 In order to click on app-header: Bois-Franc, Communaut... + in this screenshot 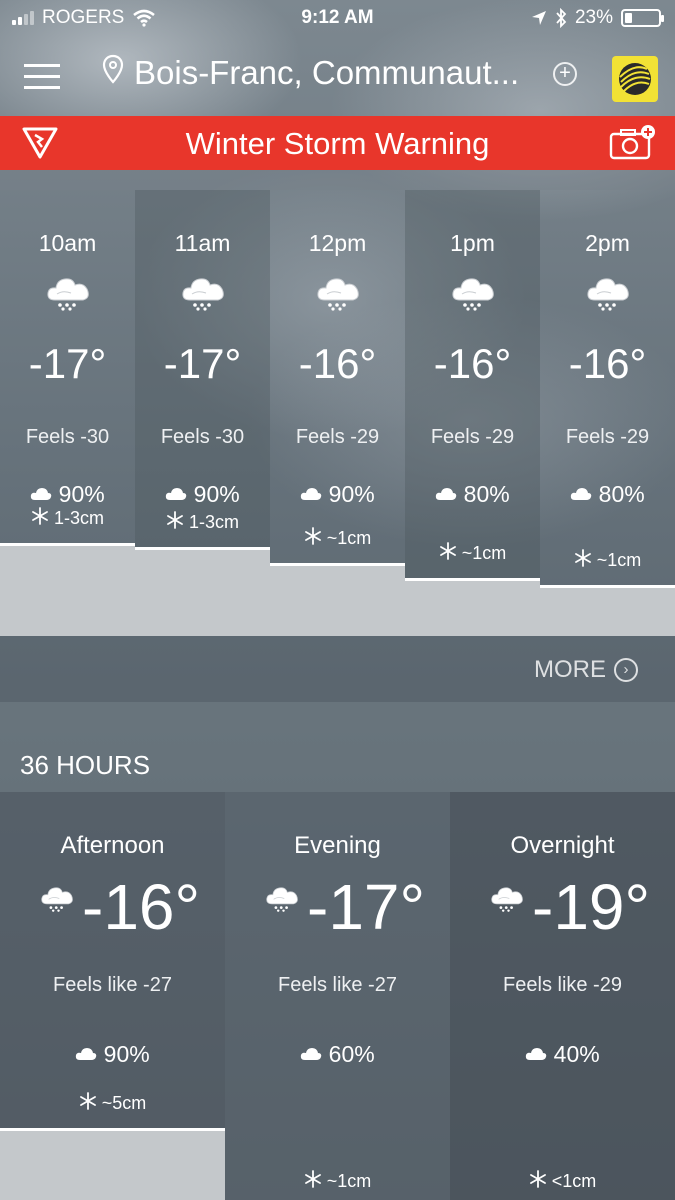, I will do `click(337, 77)`.